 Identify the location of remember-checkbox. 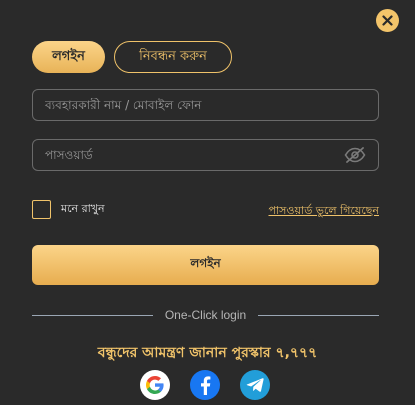
(41, 209).